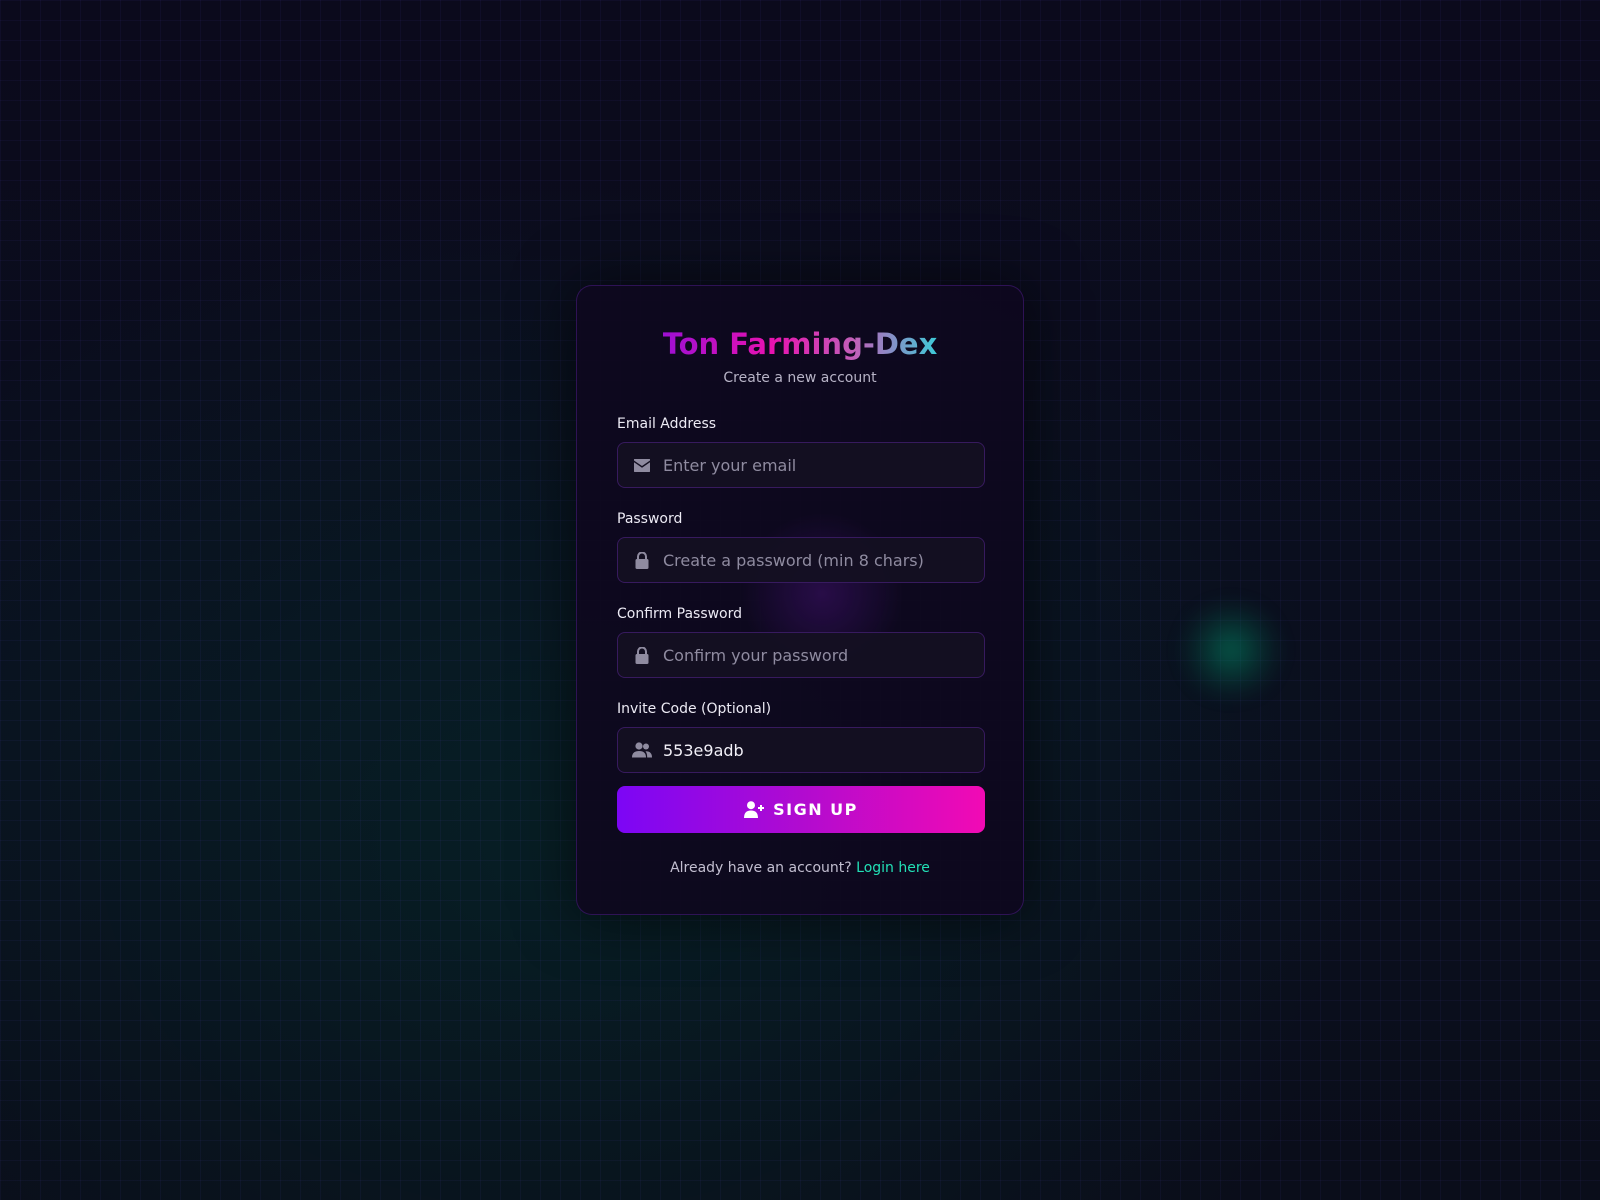 Image resolution: width=1600 pixels, height=1200 pixels. I want to click on user-plus-icon, so click(754, 809).